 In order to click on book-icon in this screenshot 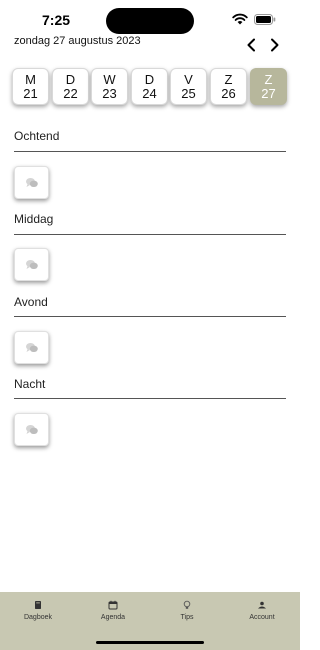, I will do `click(38, 605)`.